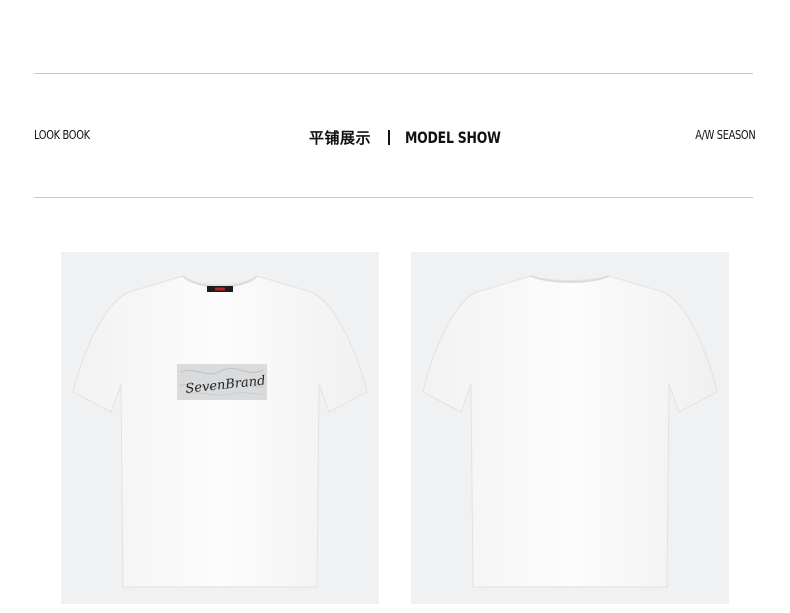  Describe the element at coordinates (393, 73) in the screenshot. I see `top-divider` at that location.